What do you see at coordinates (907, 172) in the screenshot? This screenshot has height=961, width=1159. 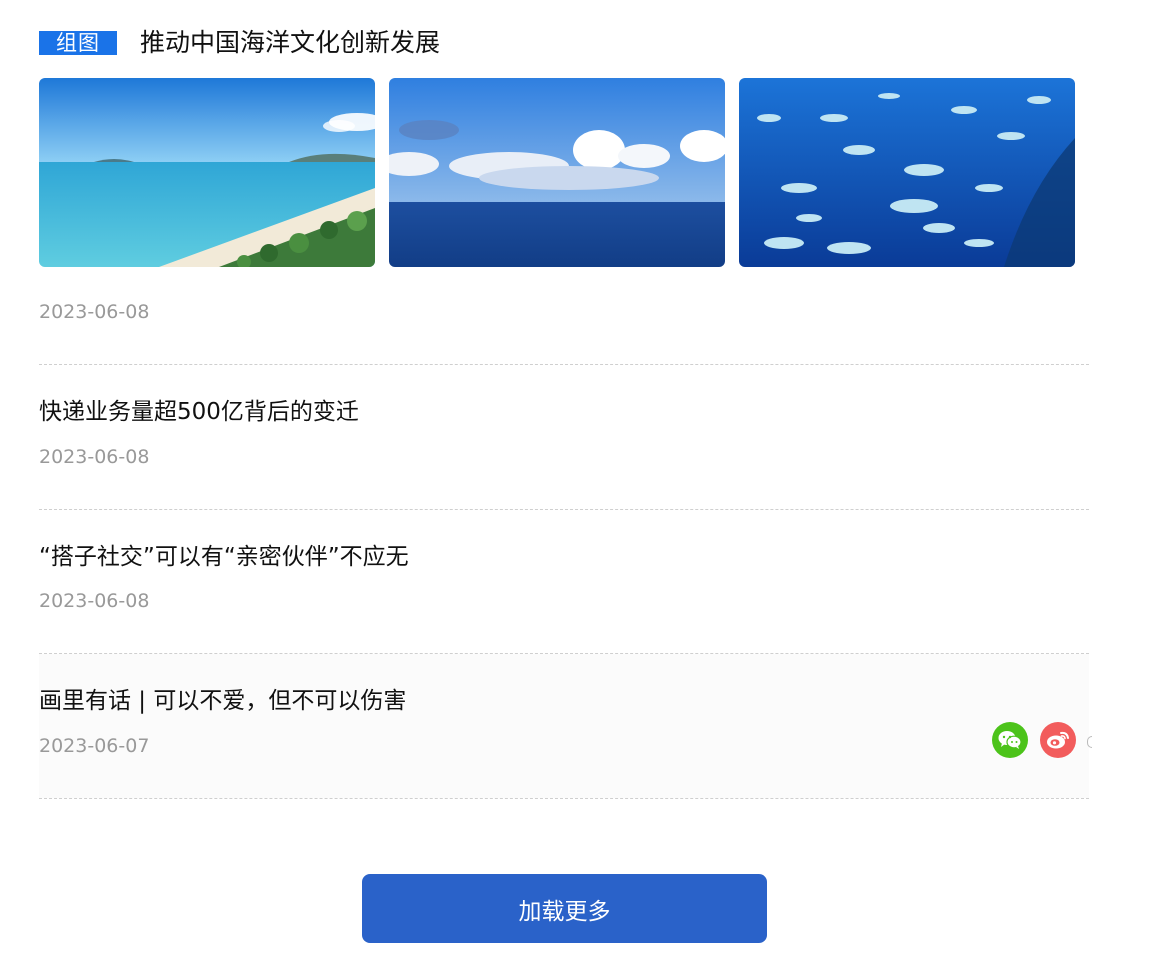 I see `photo-fish-school` at bounding box center [907, 172].